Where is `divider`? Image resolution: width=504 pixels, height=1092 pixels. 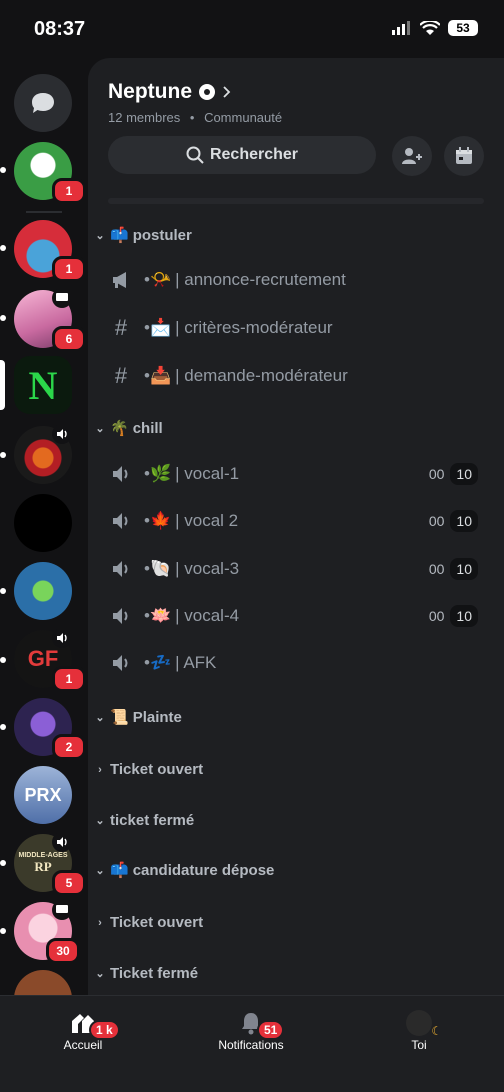
divider is located at coordinates (296, 201).